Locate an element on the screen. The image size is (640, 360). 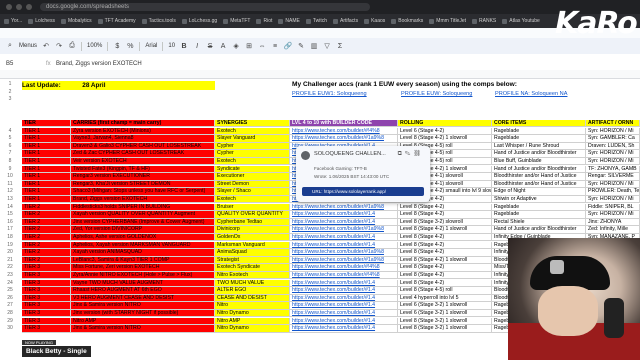
syn-cell: Strategist is located at coordinates (252, 260).